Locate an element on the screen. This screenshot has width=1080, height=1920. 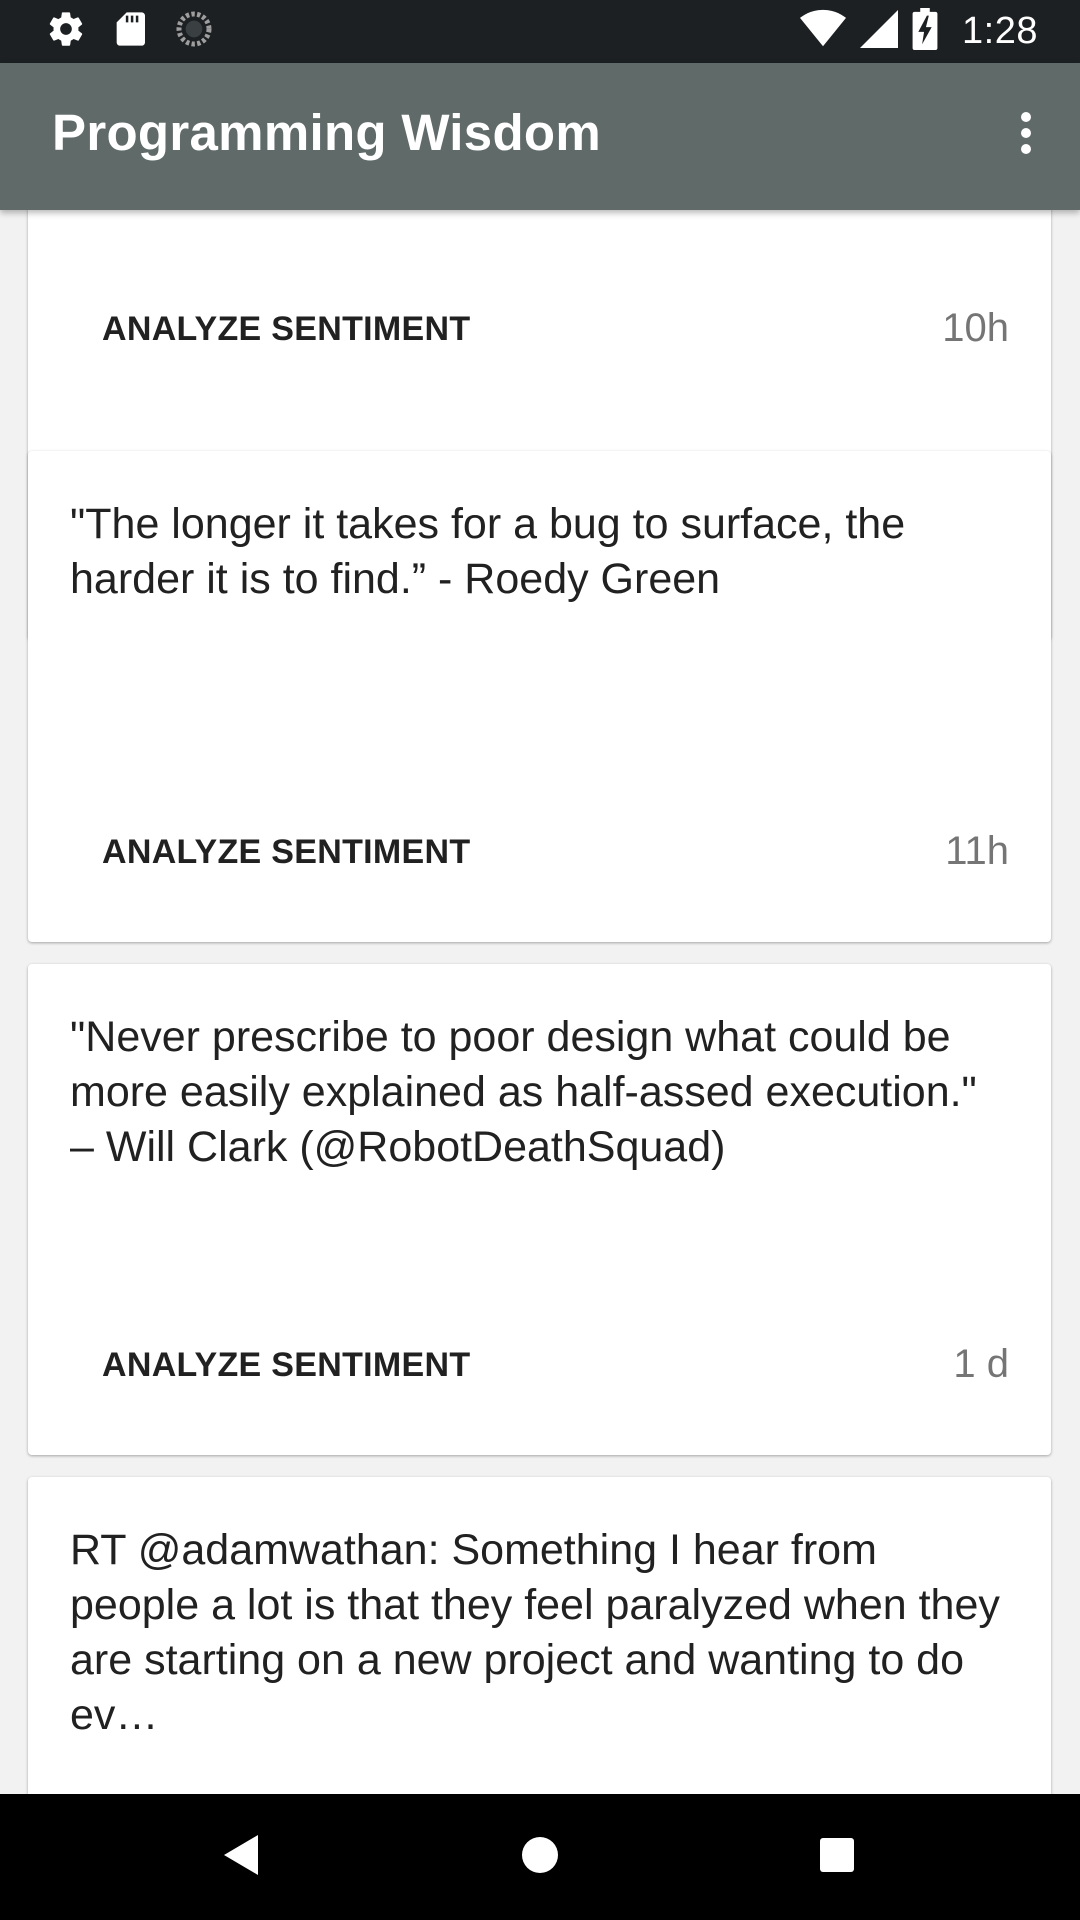
recents-icon is located at coordinates (837, 1857).